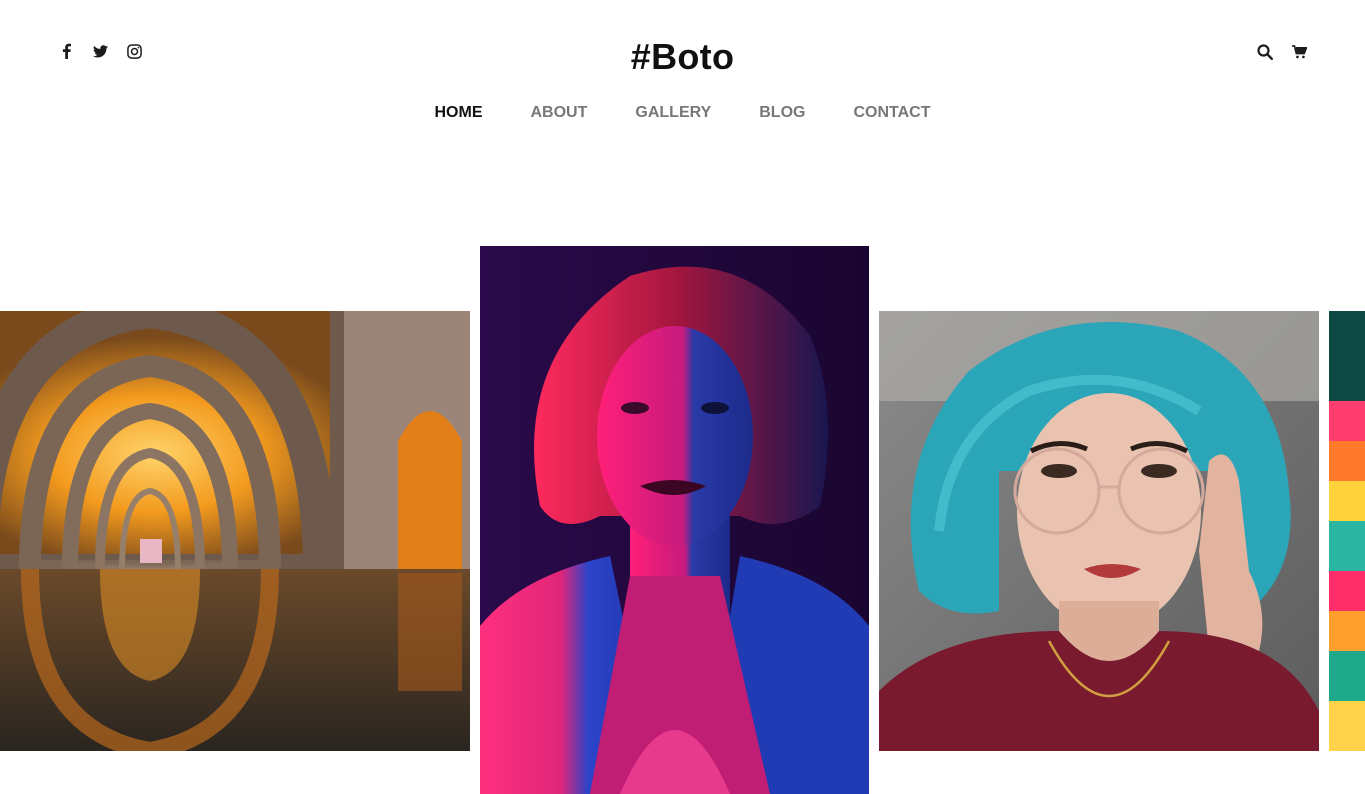  I want to click on main-nav: HOME ABOUT GALLERY BLOG CONTACT, so click(682, 113).